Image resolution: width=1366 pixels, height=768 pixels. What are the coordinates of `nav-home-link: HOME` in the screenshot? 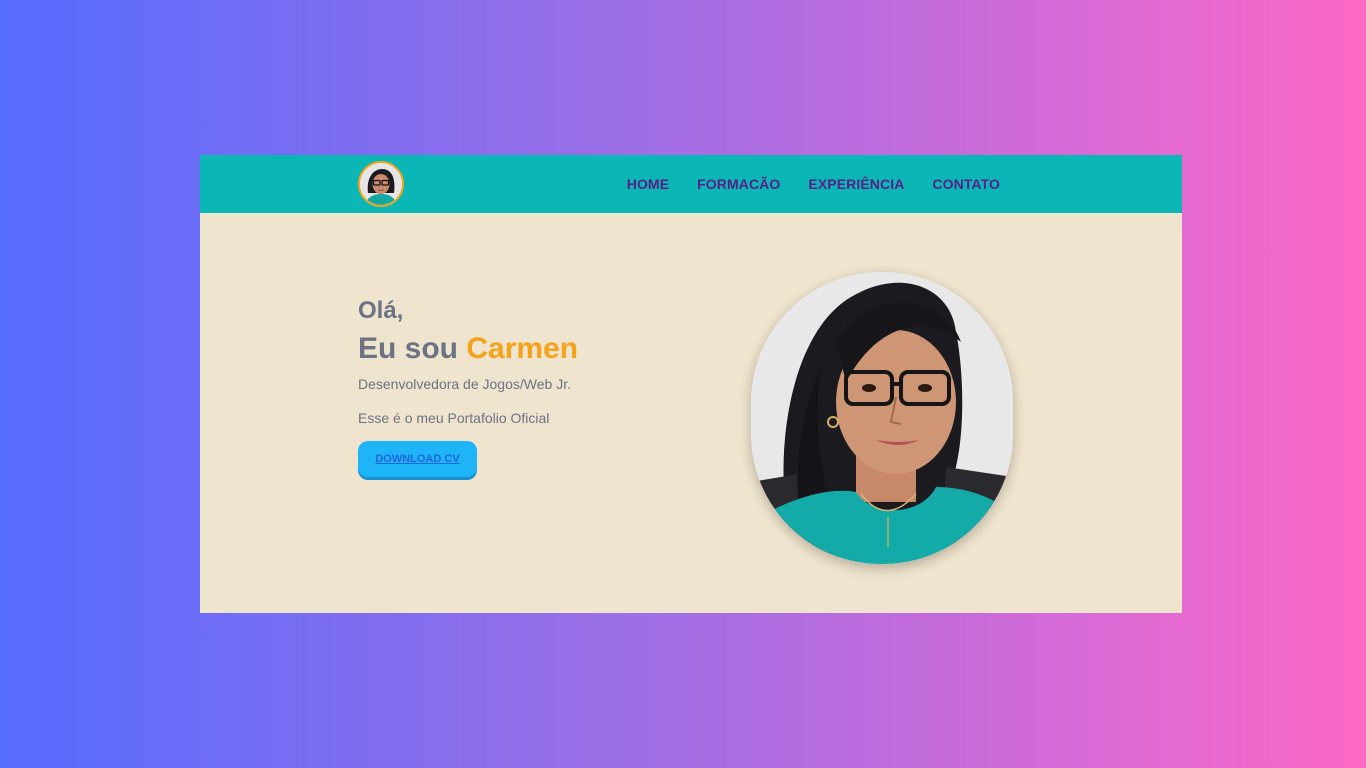 It's located at (648, 184).